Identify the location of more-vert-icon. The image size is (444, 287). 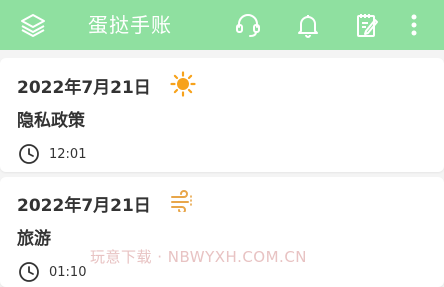
(414, 25).